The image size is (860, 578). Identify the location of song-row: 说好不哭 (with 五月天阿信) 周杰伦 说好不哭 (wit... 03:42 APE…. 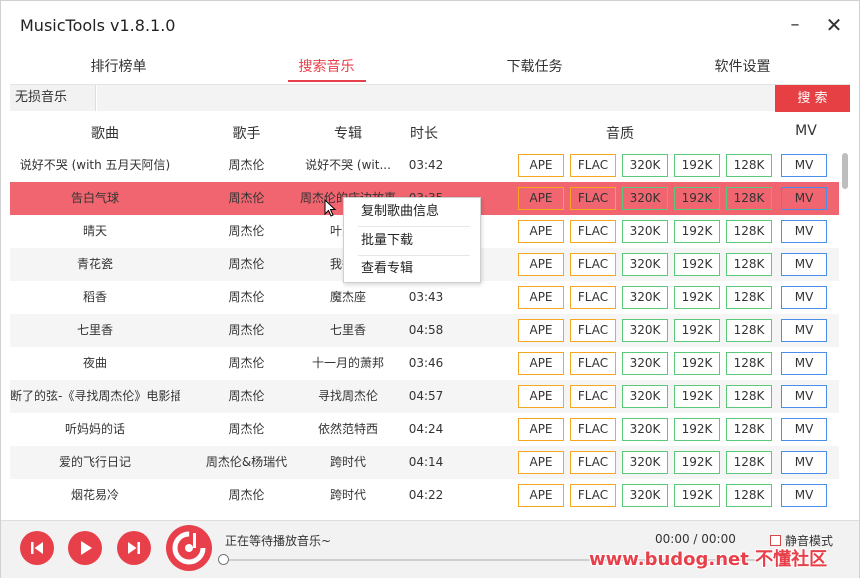
(424, 165).